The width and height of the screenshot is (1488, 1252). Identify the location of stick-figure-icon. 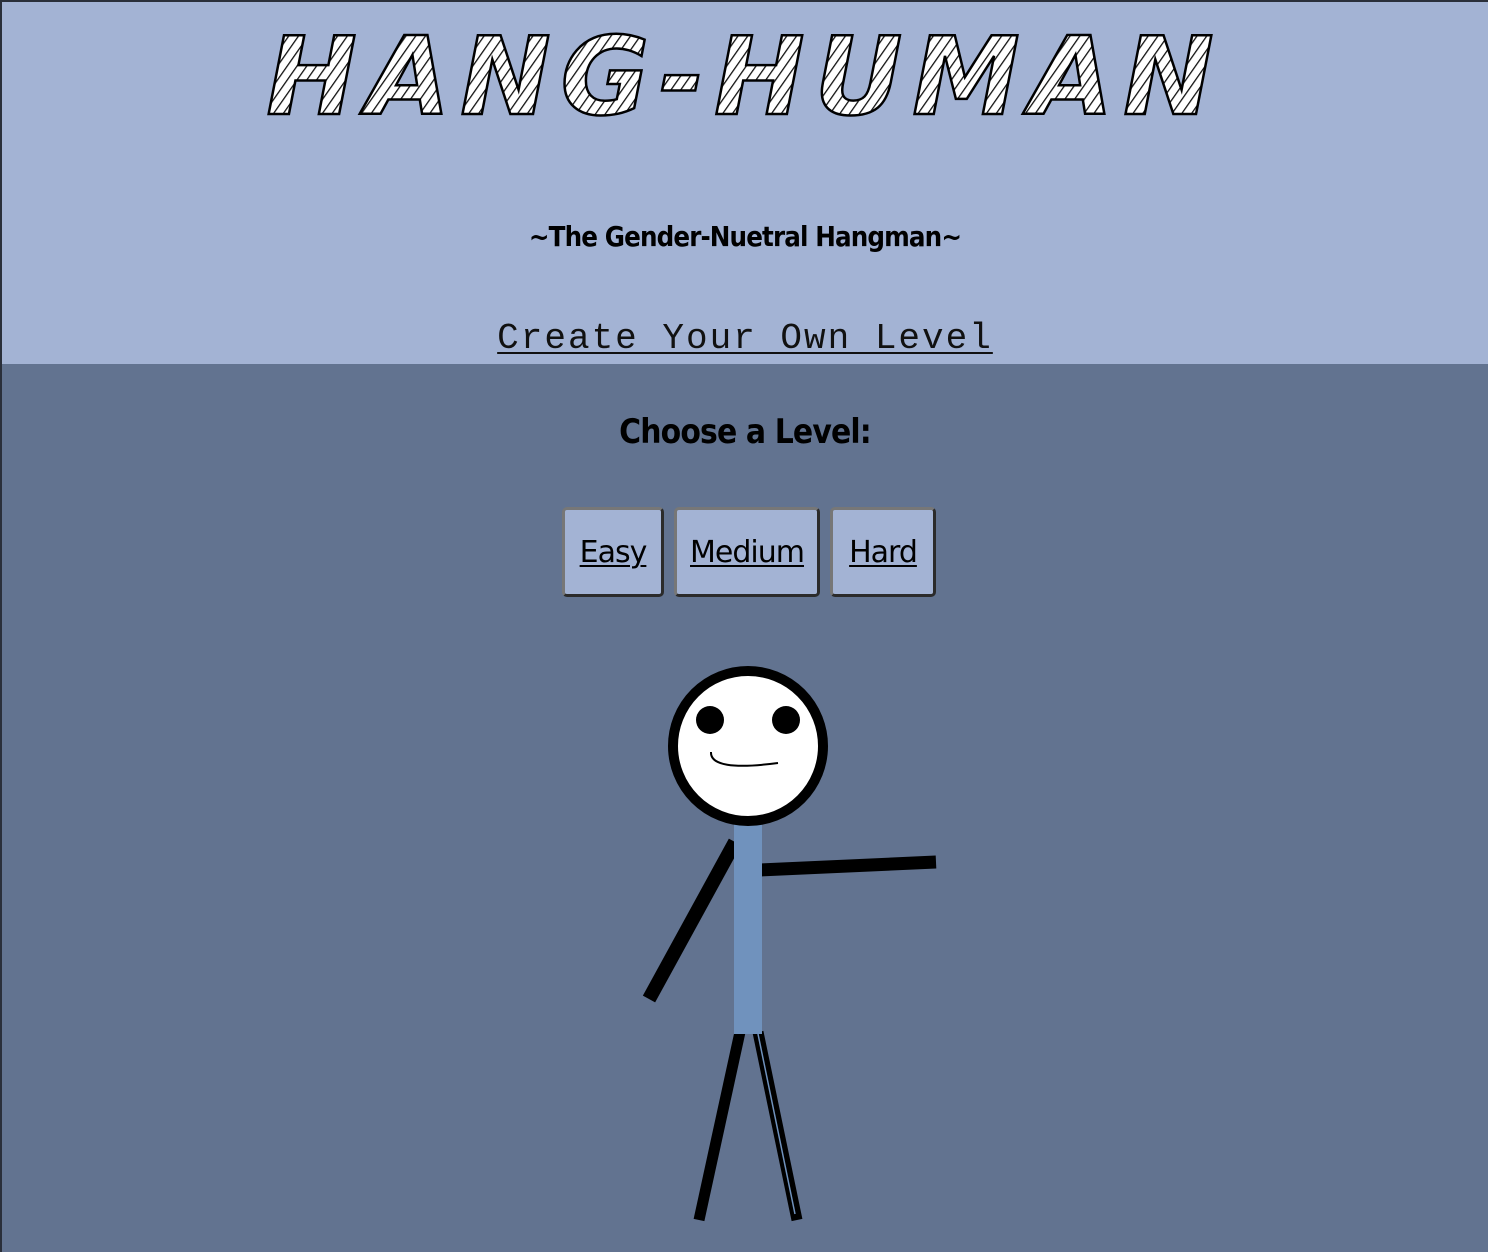
(789, 944).